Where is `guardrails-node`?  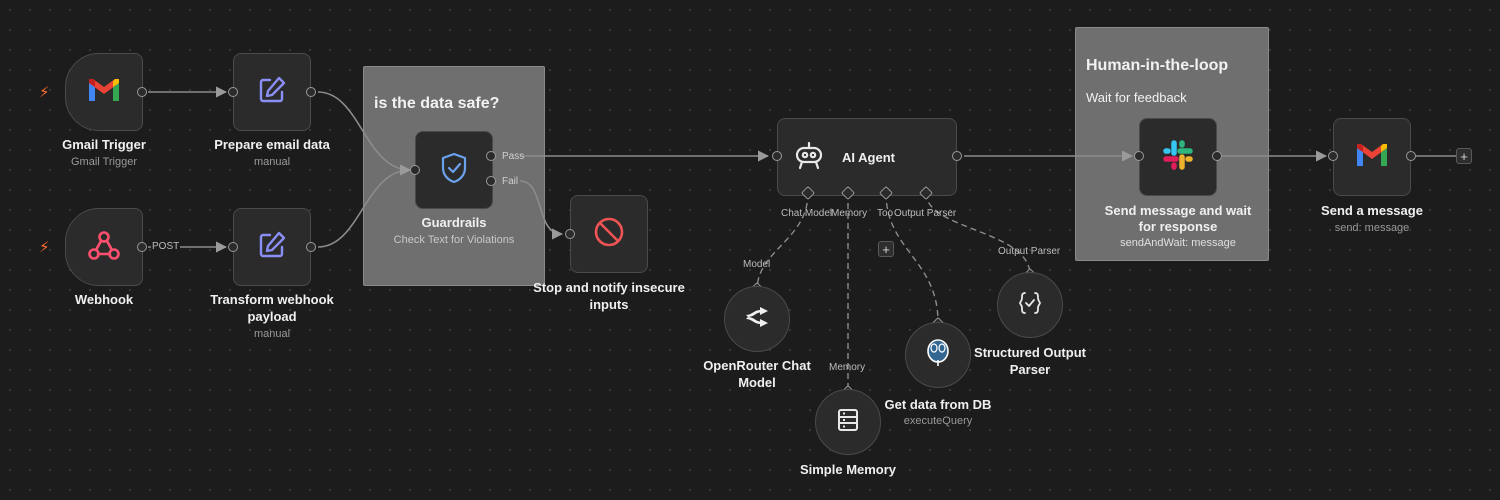 guardrails-node is located at coordinates (454, 170).